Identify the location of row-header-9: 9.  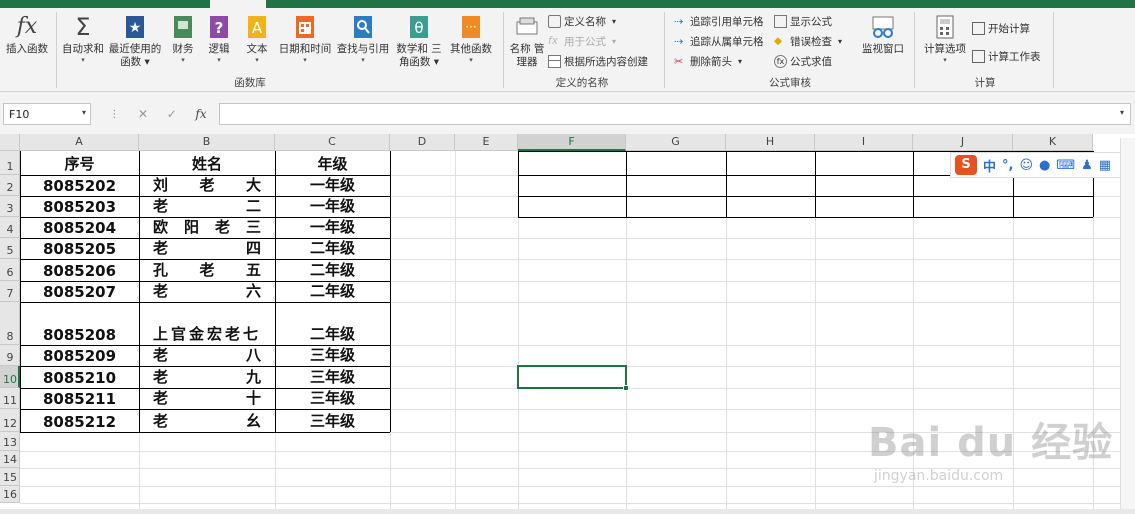
(10, 355).